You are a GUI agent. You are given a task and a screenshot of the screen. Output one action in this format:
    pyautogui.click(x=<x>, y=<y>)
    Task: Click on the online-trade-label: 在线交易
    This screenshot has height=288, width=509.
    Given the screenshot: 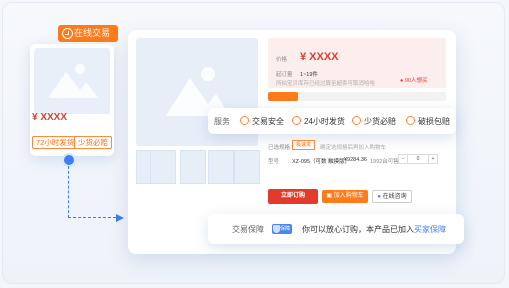 What is the action you would take?
    pyautogui.click(x=92, y=33)
    